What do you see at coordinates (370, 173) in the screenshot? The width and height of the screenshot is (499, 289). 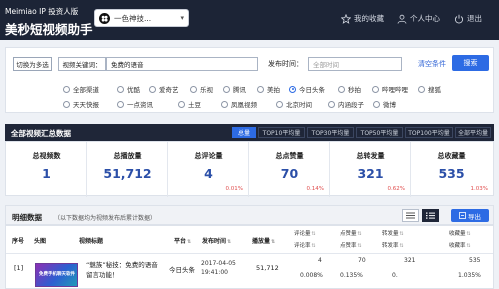 I see `stat-value: 321` at bounding box center [370, 173].